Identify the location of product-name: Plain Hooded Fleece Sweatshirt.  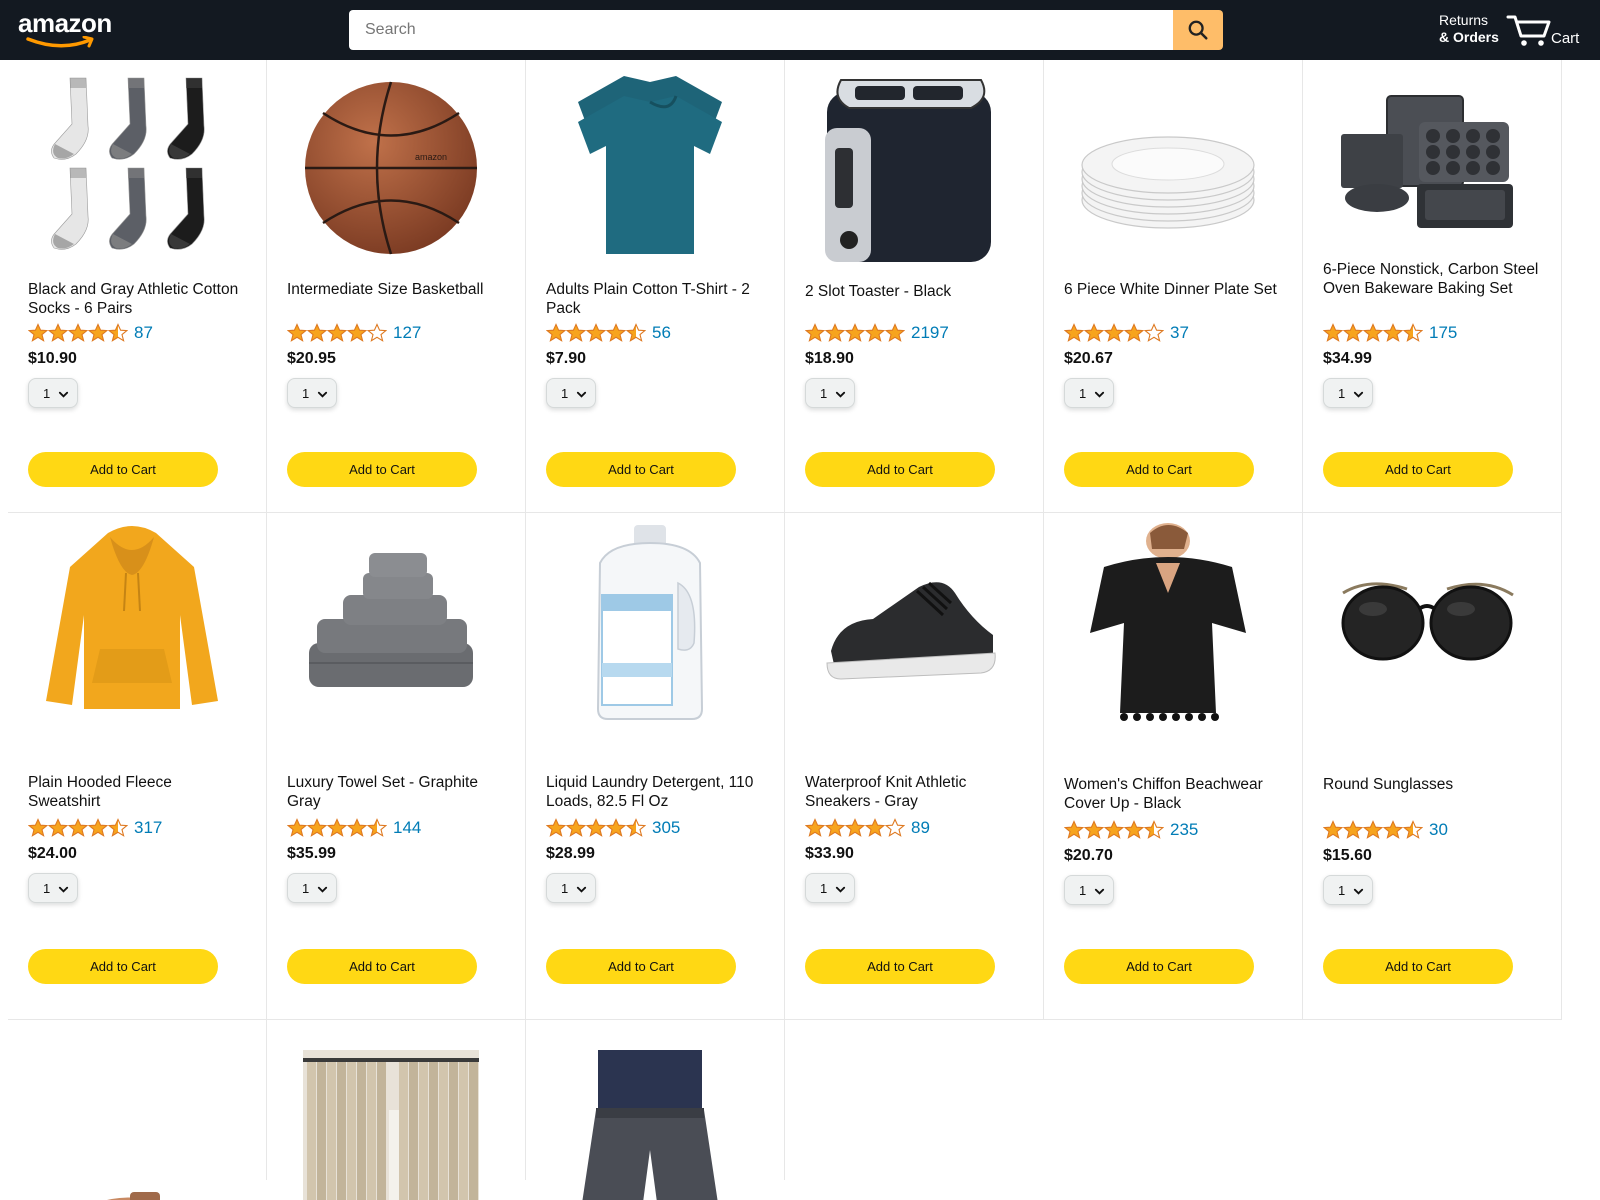
(138, 792).